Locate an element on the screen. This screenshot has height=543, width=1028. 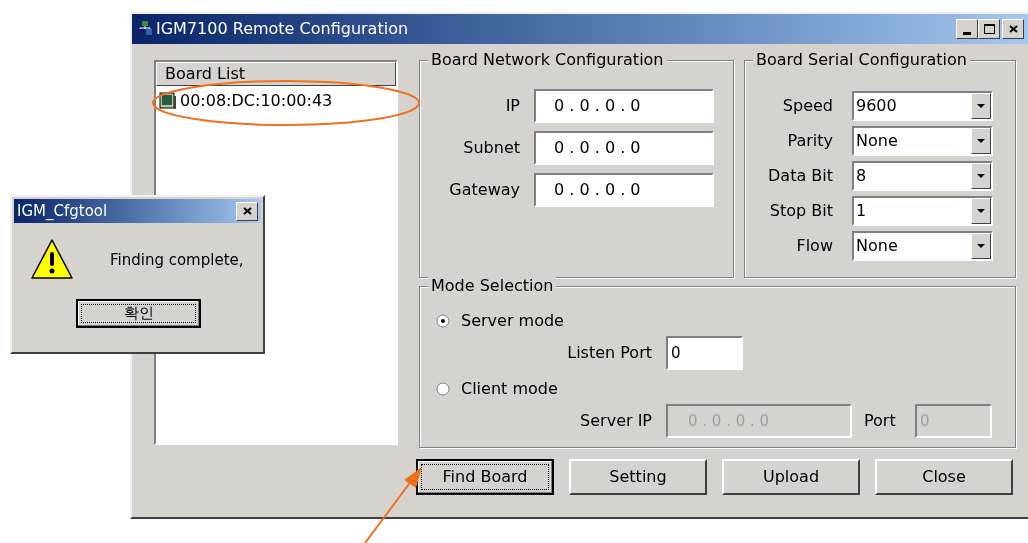
field-label: Gateway is located at coordinates (484, 190).